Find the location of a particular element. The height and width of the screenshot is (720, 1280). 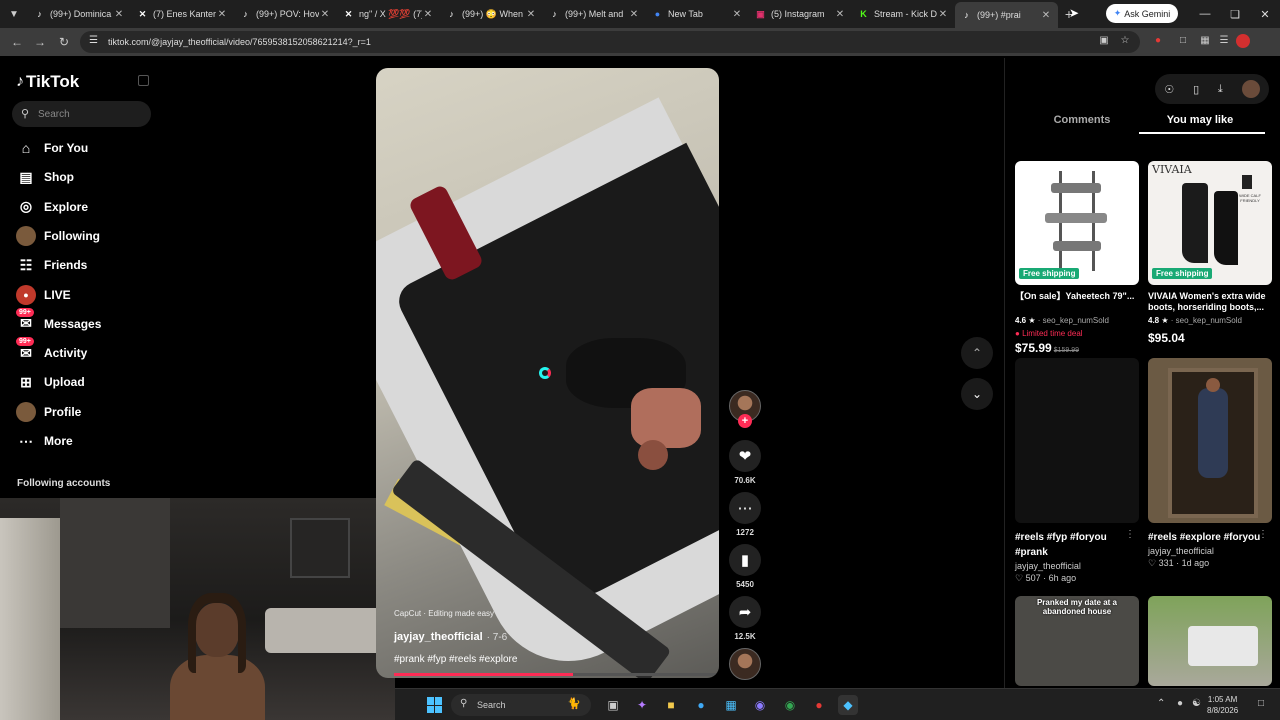

sidebar-item-profile: Profile is located at coordinates (86, 412).